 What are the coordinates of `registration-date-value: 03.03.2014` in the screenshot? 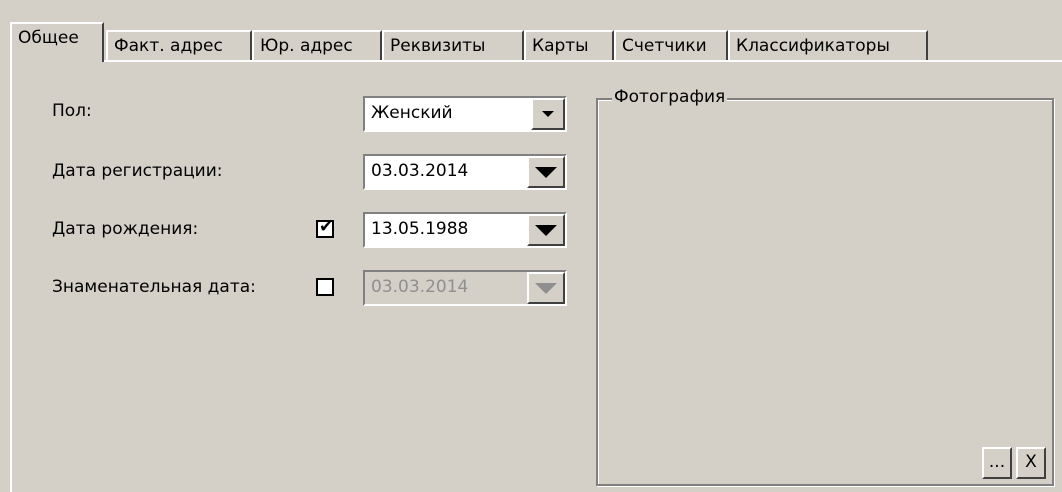 It's located at (420, 171).